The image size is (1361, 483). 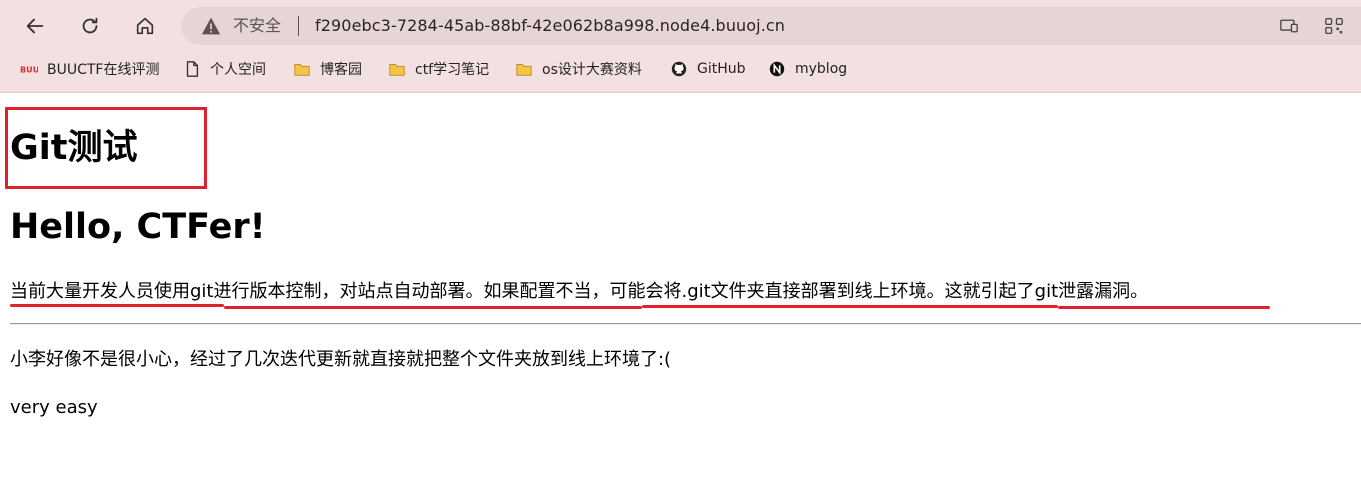 What do you see at coordinates (341, 70) in the screenshot?
I see `bookmark-label: 博客园` at bounding box center [341, 70].